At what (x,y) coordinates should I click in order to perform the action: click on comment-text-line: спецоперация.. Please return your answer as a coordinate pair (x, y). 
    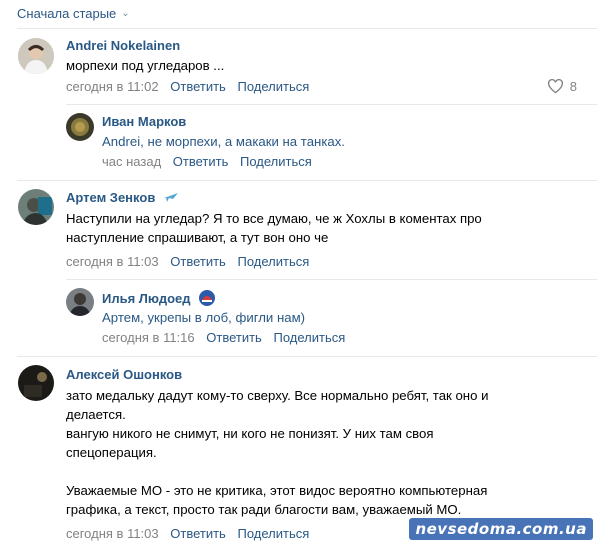
    Looking at the image, I should click on (111, 452).